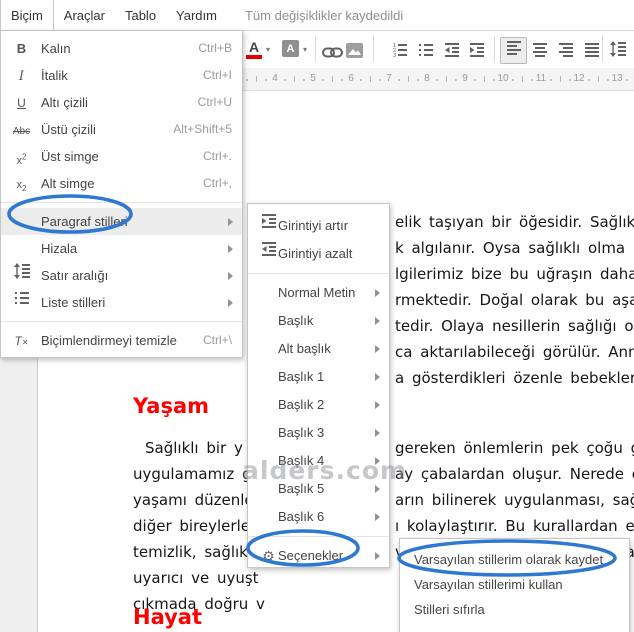 The image size is (634, 632). What do you see at coordinates (268, 49) in the screenshot?
I see `text-color-dropdown-caret: ▾` at bounding box center [268, 49].